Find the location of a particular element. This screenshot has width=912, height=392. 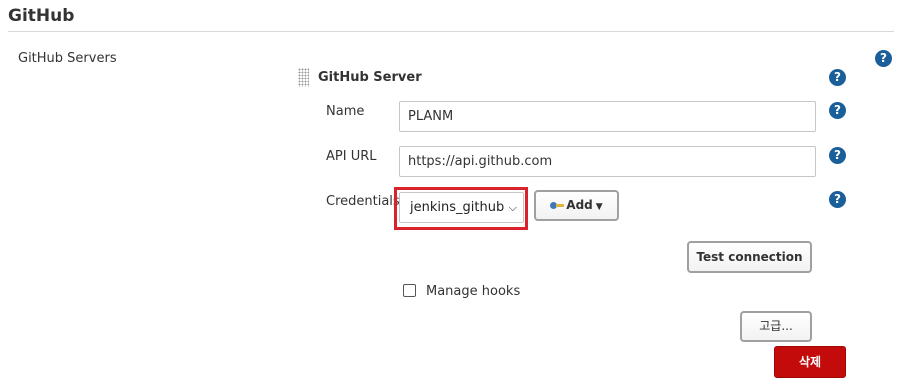

manage-hooks-label: Manage hooks is located at coordinates (473, 291).